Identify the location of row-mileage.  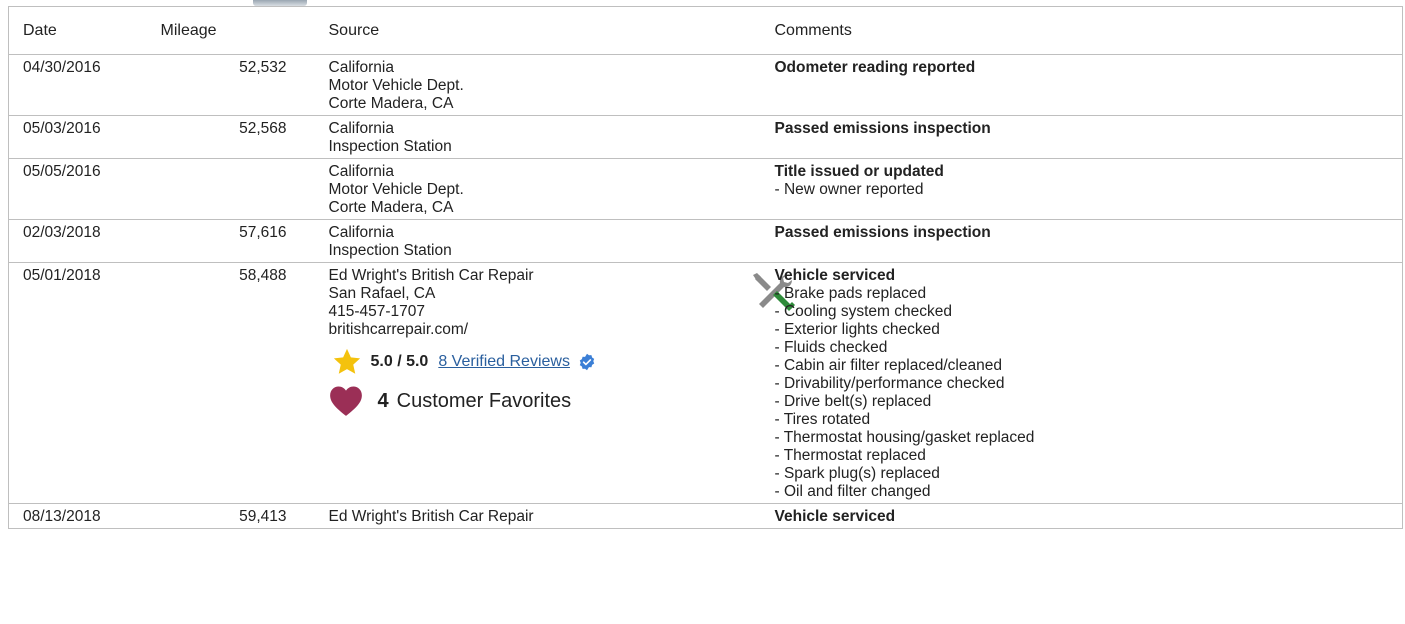
(226, 189).